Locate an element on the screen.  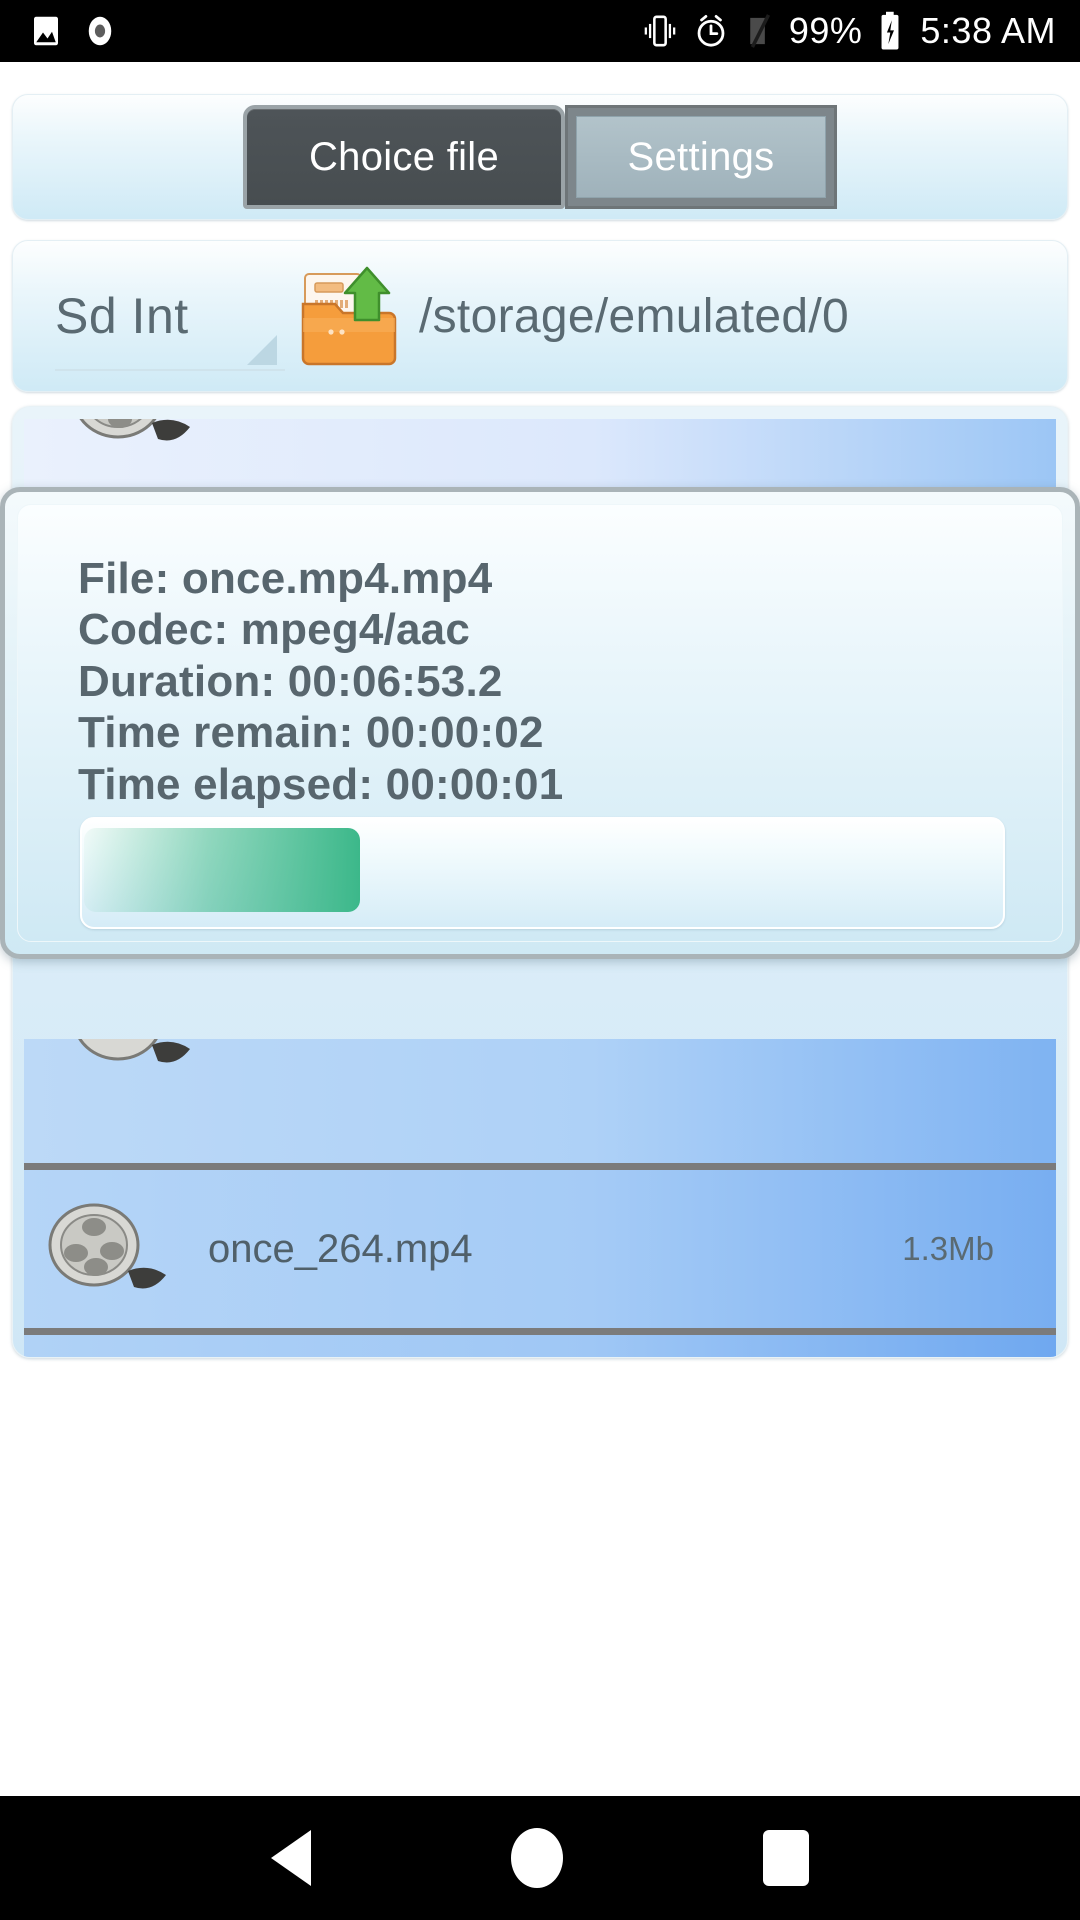
file-size: 1.3Mb is located at coordinates (948, 1248).